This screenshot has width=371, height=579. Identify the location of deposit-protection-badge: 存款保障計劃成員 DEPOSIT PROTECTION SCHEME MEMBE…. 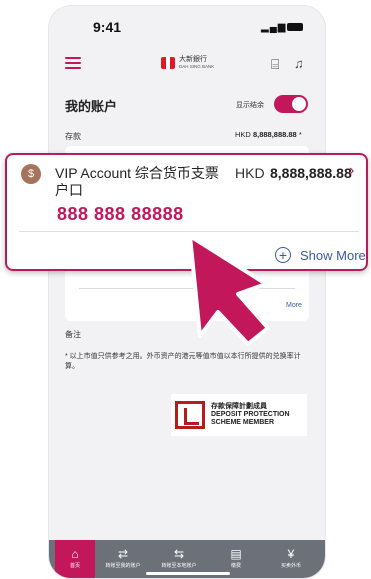
(239, 415).